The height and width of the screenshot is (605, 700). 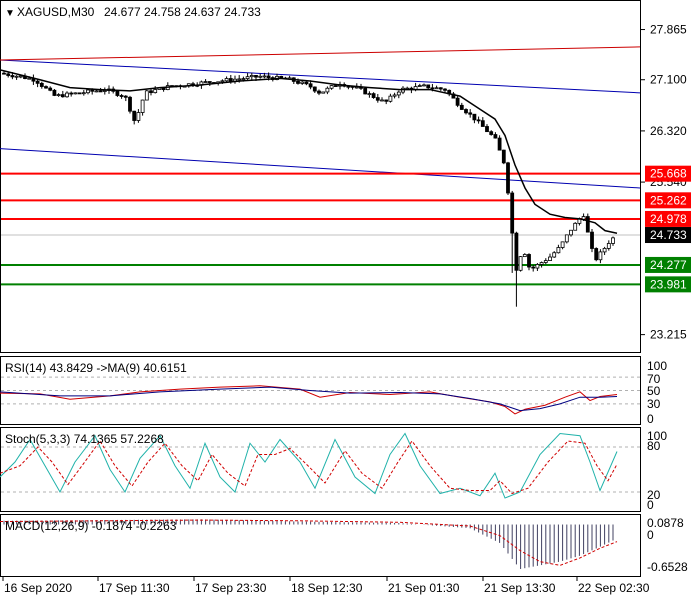 I want to click on rsi-tick-label: 50, so click(x=654, y=391).